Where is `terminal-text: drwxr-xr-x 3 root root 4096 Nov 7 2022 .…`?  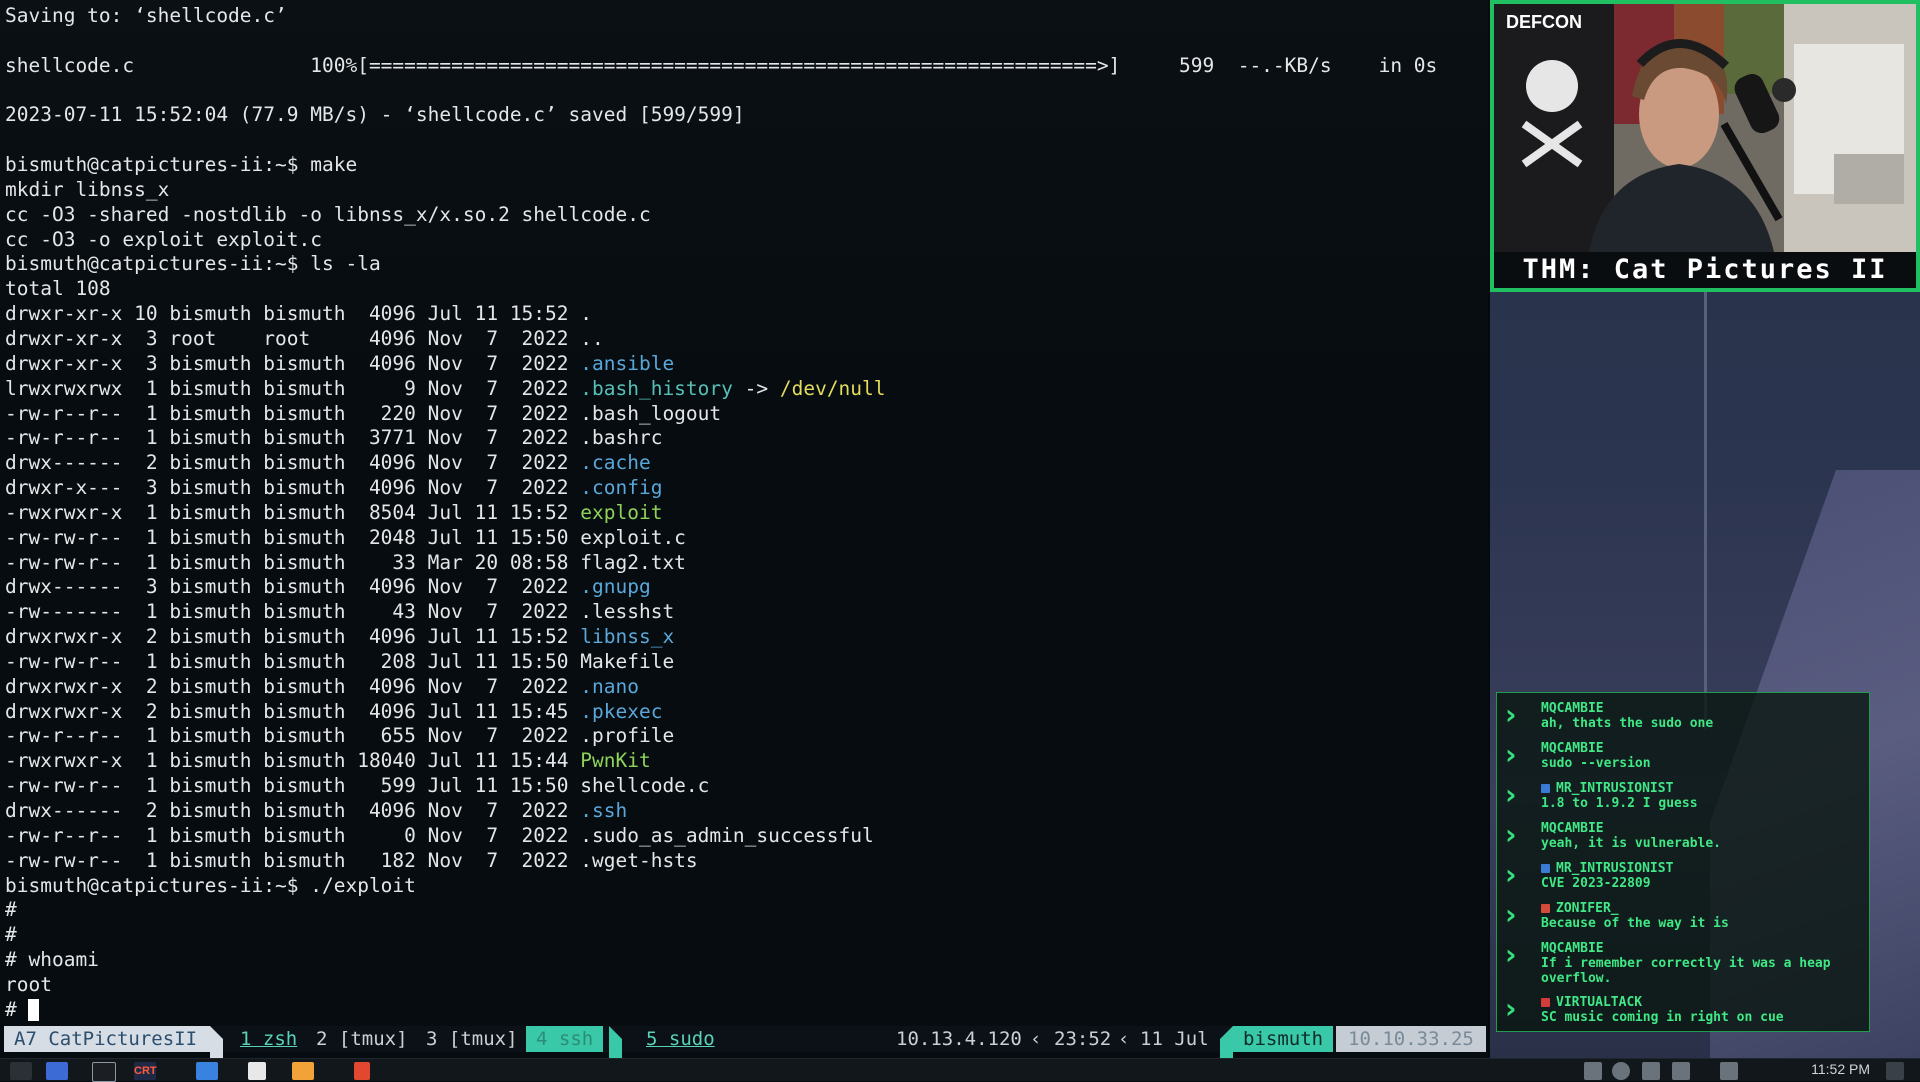 terminal-text: drwxr-xr-x 3 root root 4096 Nov 7 2022 .… is located at coordinates (304, 338).